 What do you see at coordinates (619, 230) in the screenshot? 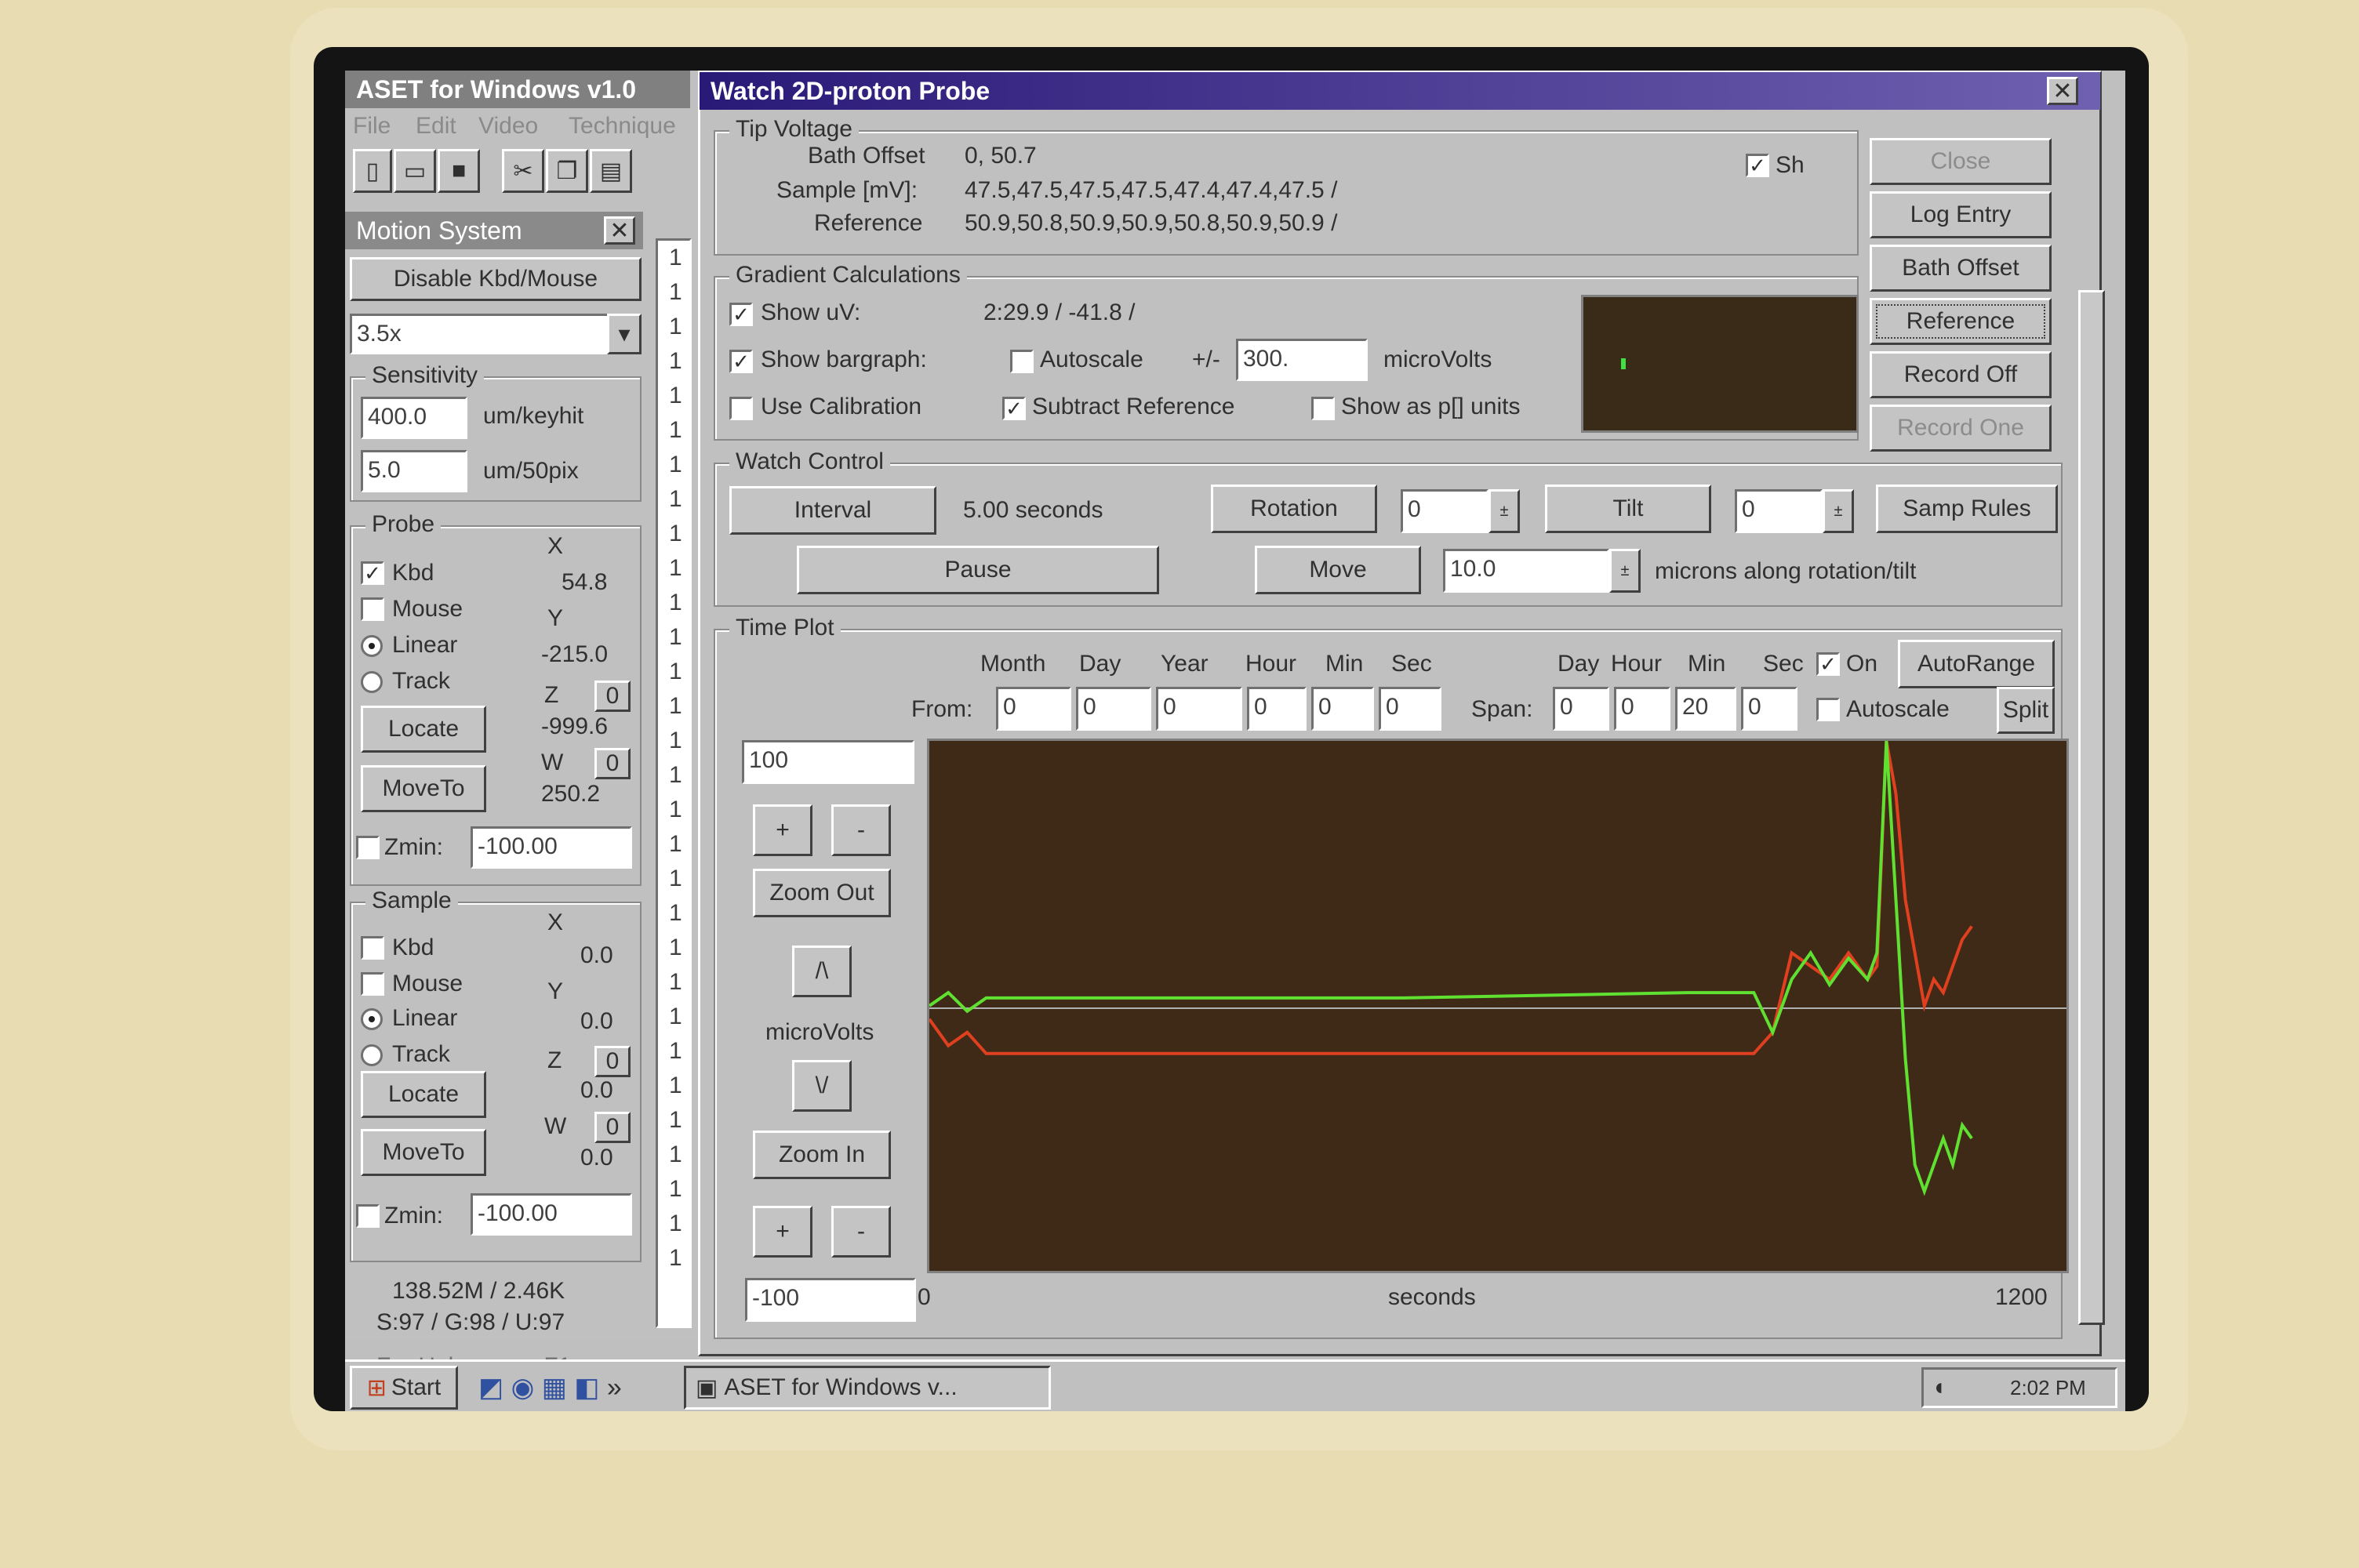
I see `motion-close-icon: ✕` at bounding box center [619, 230].